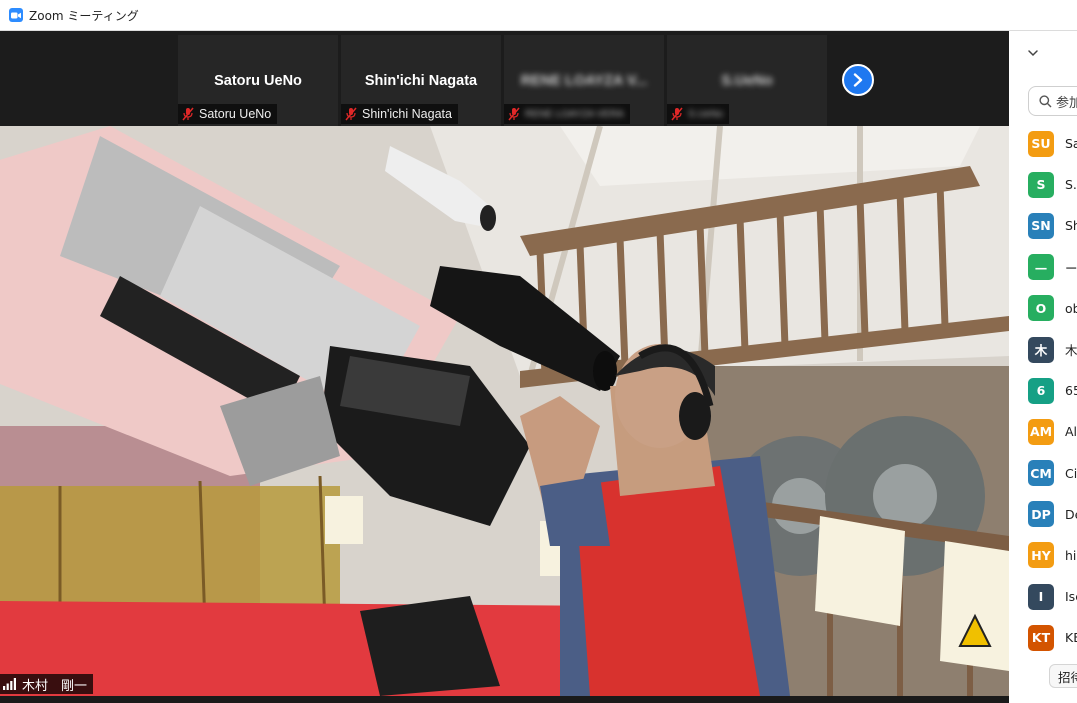  I want to click on participant-list-item: SU Sa, so click(1043, 143).